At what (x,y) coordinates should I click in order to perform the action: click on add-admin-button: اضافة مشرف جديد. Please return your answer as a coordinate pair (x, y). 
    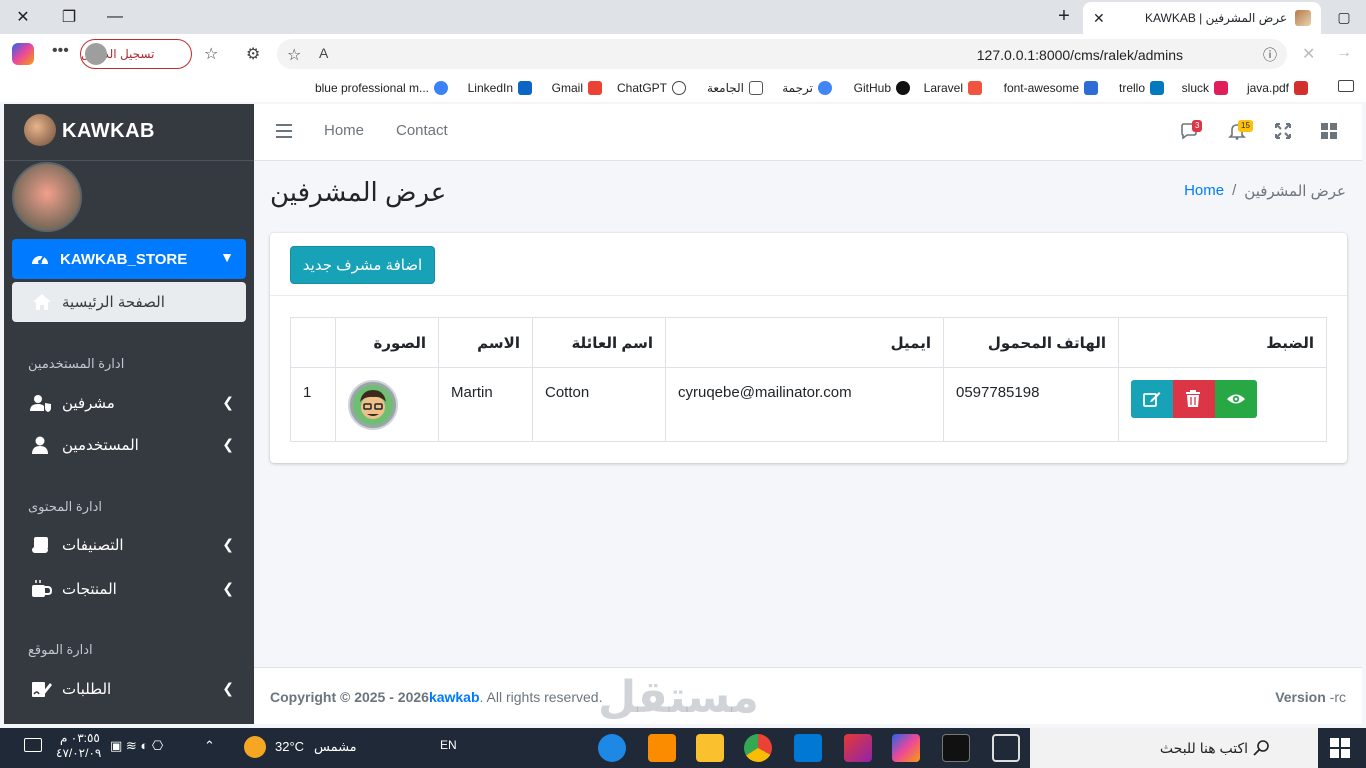
    Looking at the image, I should click on (362, 265).